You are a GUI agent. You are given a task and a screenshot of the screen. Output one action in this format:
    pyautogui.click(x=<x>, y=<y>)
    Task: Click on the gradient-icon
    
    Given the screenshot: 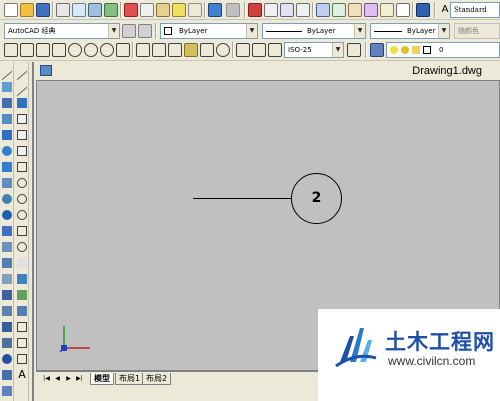 What is the action you would take?
    pyautogui.click(x=7, y=311)
    